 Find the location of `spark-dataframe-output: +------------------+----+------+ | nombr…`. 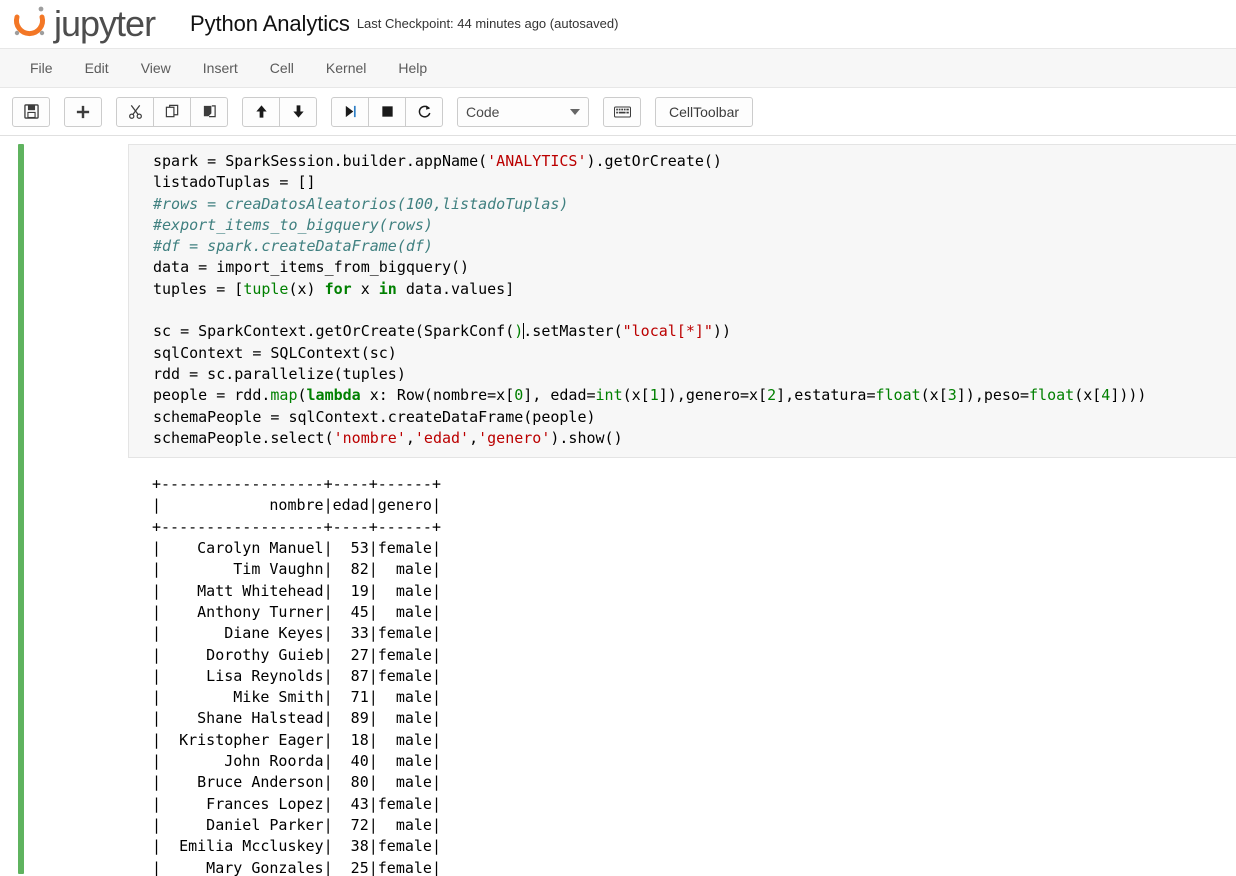

spark-dataframe-output: +------------------+----+------+ | nombr… is located at coordinates (296, 675).